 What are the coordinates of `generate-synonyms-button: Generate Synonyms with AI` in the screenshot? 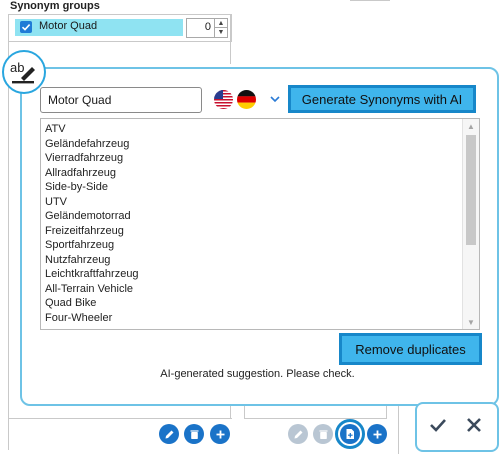 It's located at (382, 99).